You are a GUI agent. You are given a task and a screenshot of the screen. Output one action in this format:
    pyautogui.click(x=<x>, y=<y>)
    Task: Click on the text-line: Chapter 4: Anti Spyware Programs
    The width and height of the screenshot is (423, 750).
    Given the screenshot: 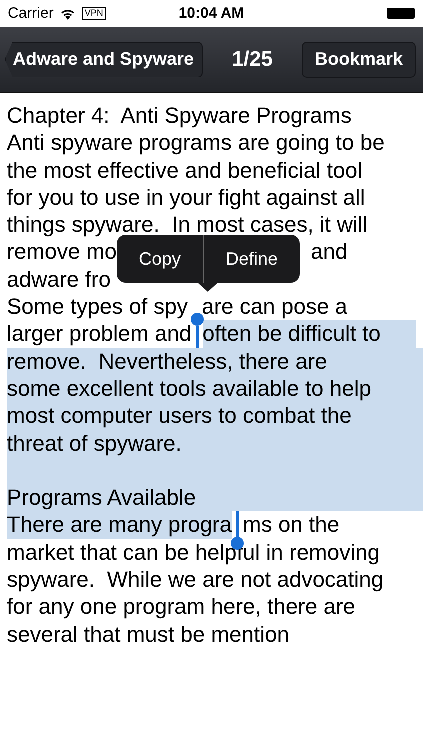 What is the action you would take?
    pyautogui.click(x=179, y=116)
    